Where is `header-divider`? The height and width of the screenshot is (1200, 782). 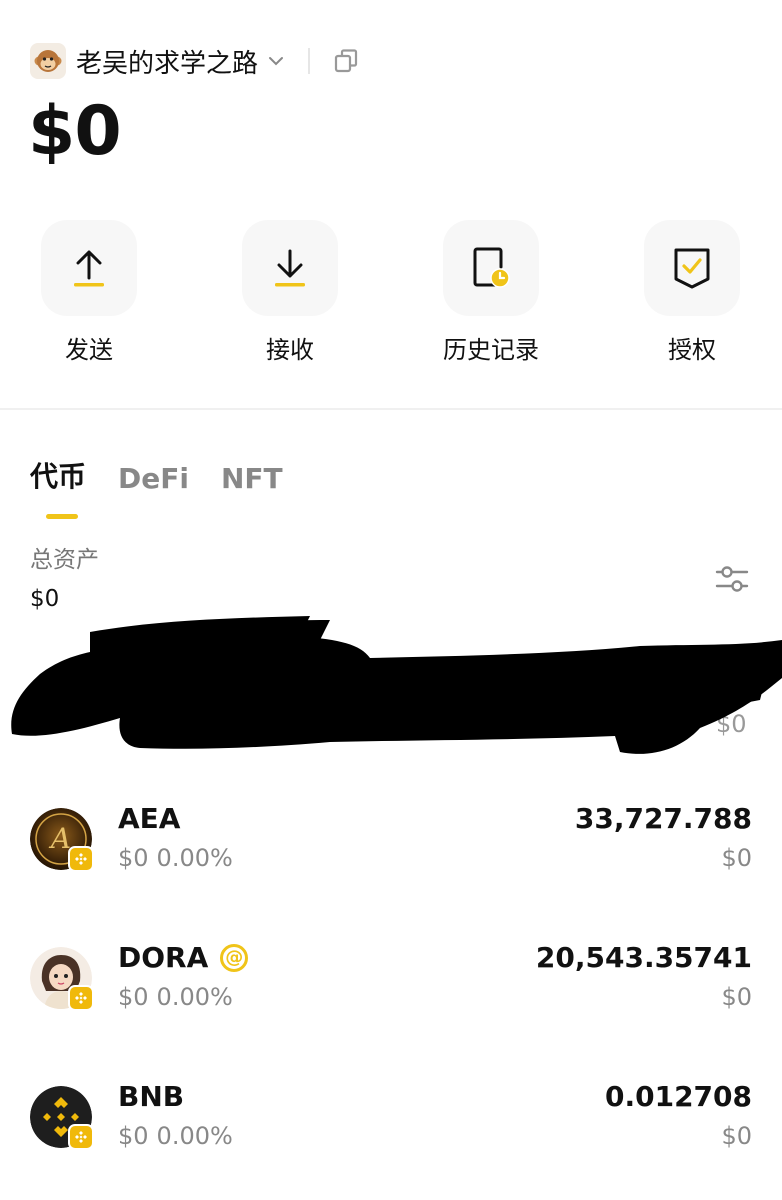
header-divider is located at coordinates (309, 61).